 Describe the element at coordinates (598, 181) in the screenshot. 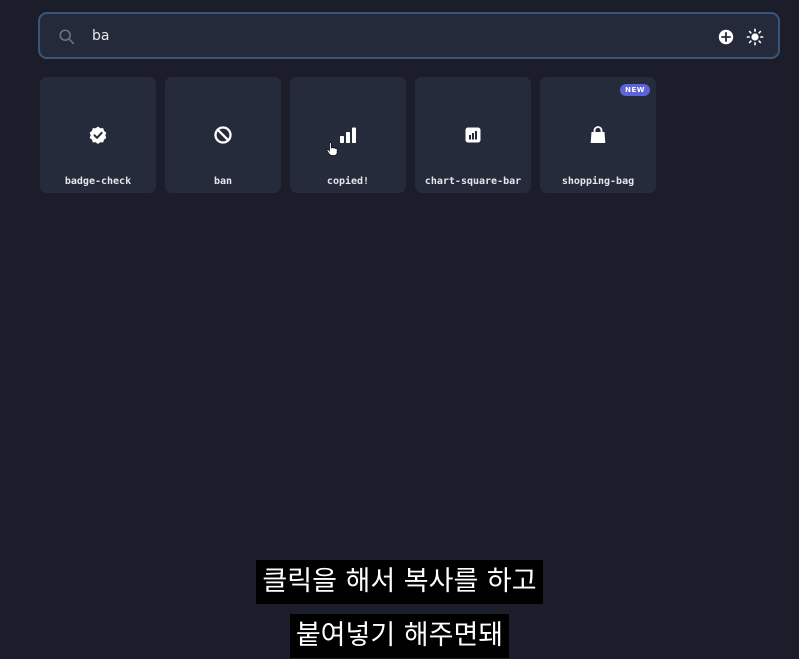

I see `card-label: shopping-bag` at that location.